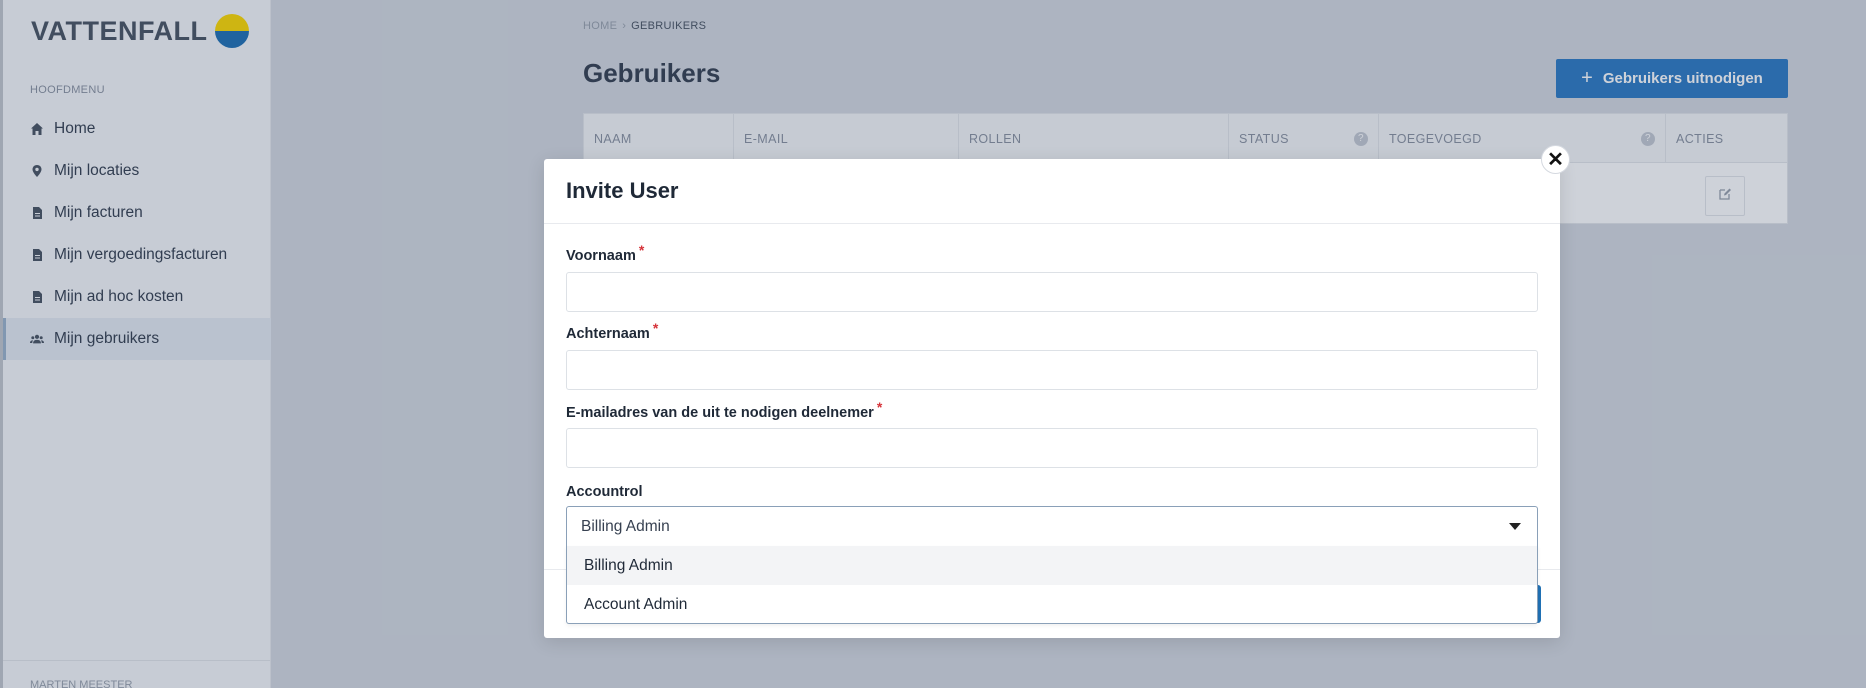 The width and height of the screenshot is (1866, 688). I want to click on last-name-input, so click(1052, 370).